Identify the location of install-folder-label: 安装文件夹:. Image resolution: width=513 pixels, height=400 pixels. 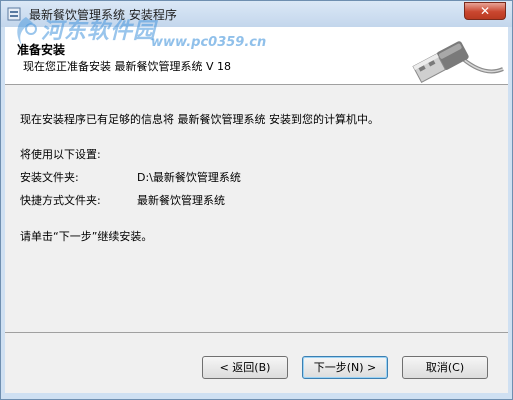
(49, 177).